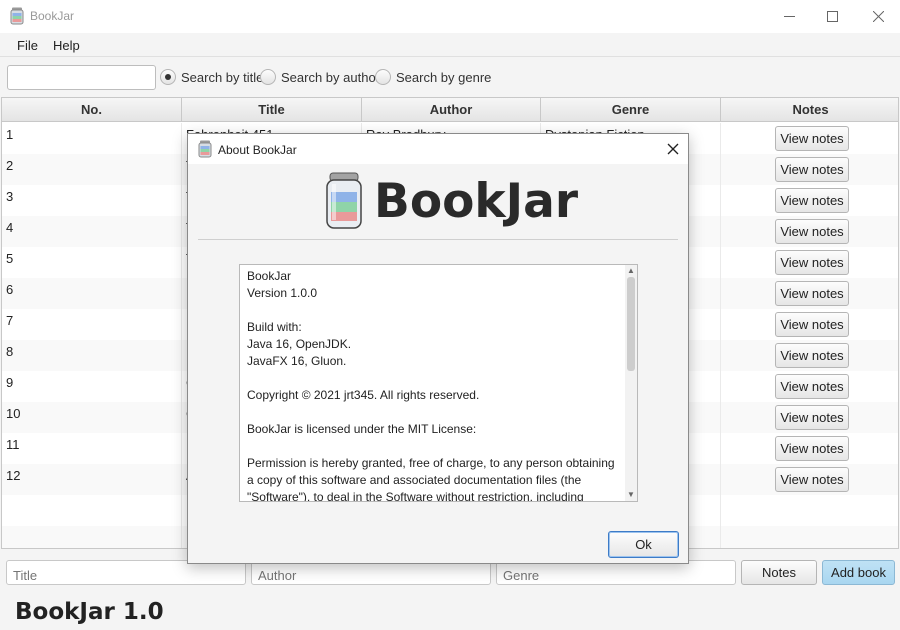  What do you see at coordinates (257, 150) in the screenshot?
I see `dialog-title: About BookJar` at bounding box center [257, 150].